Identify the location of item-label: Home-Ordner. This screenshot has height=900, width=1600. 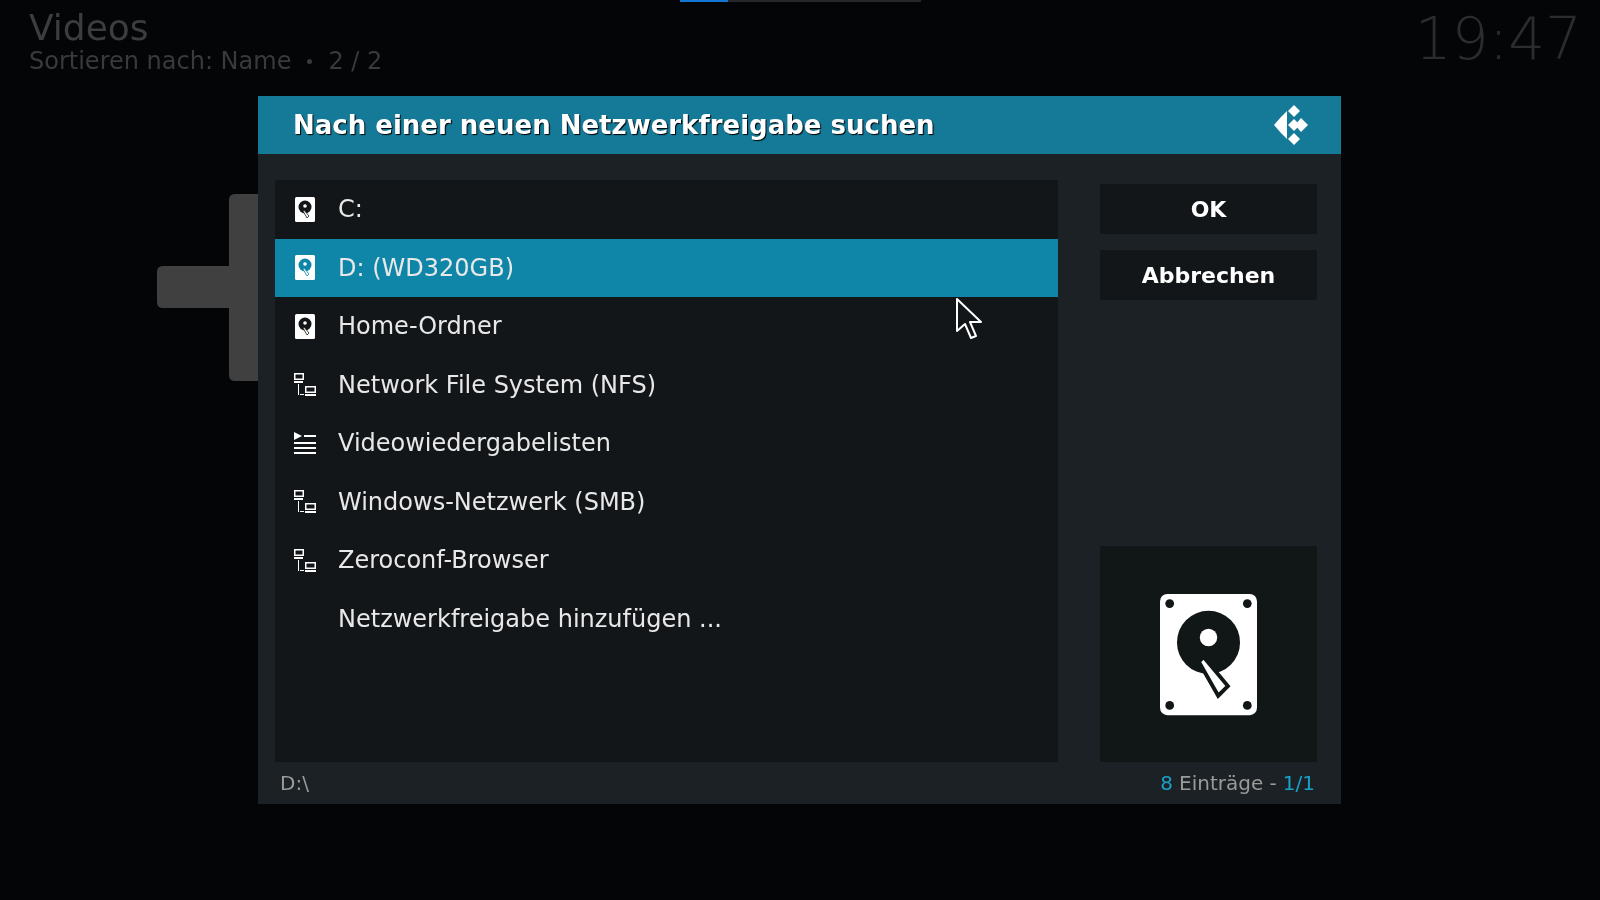
(420, 327).